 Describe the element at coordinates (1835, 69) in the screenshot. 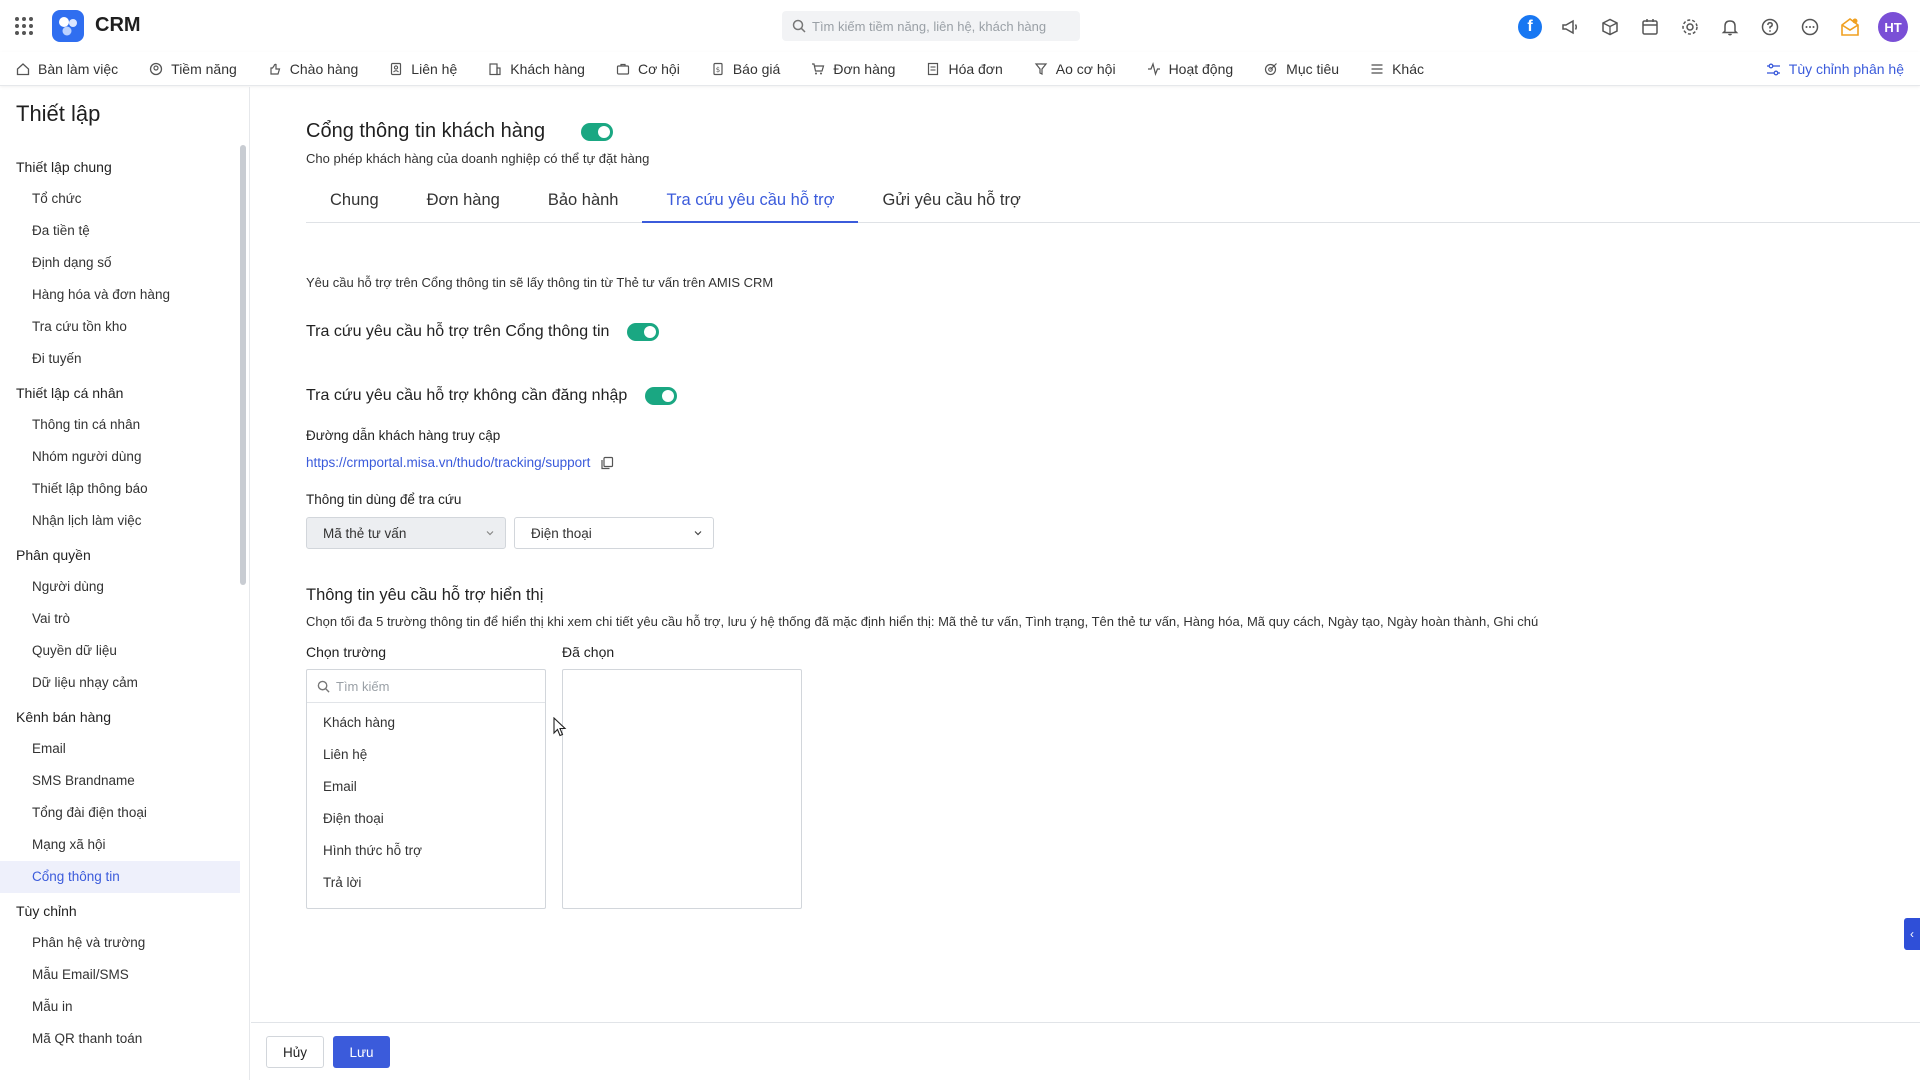

I see `customize-modules-button: Tùy chỉnh phân hệ` at that location.